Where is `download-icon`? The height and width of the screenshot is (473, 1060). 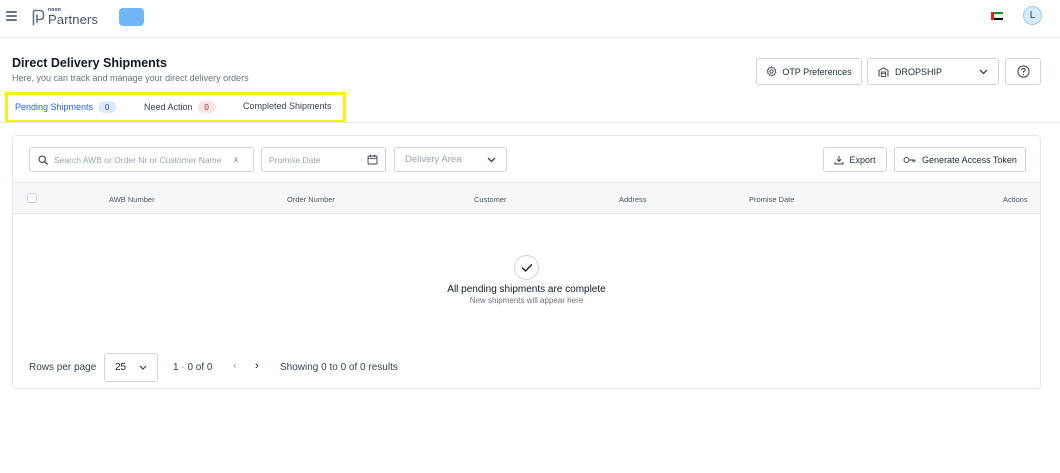 download-icon is located at coordinates (839, 159).